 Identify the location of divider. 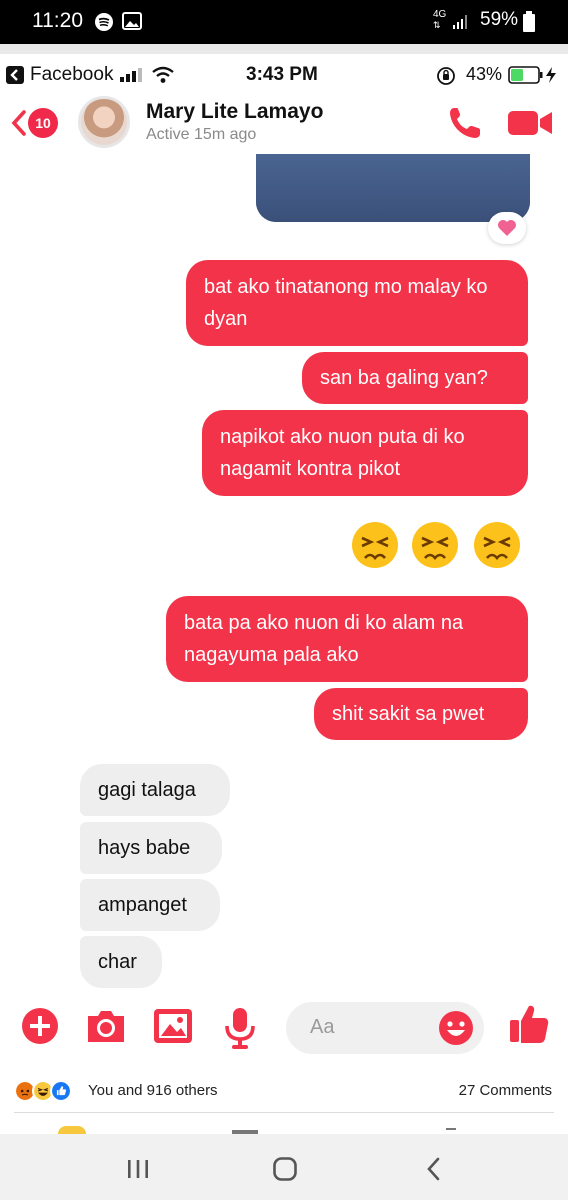
(284, 1112).